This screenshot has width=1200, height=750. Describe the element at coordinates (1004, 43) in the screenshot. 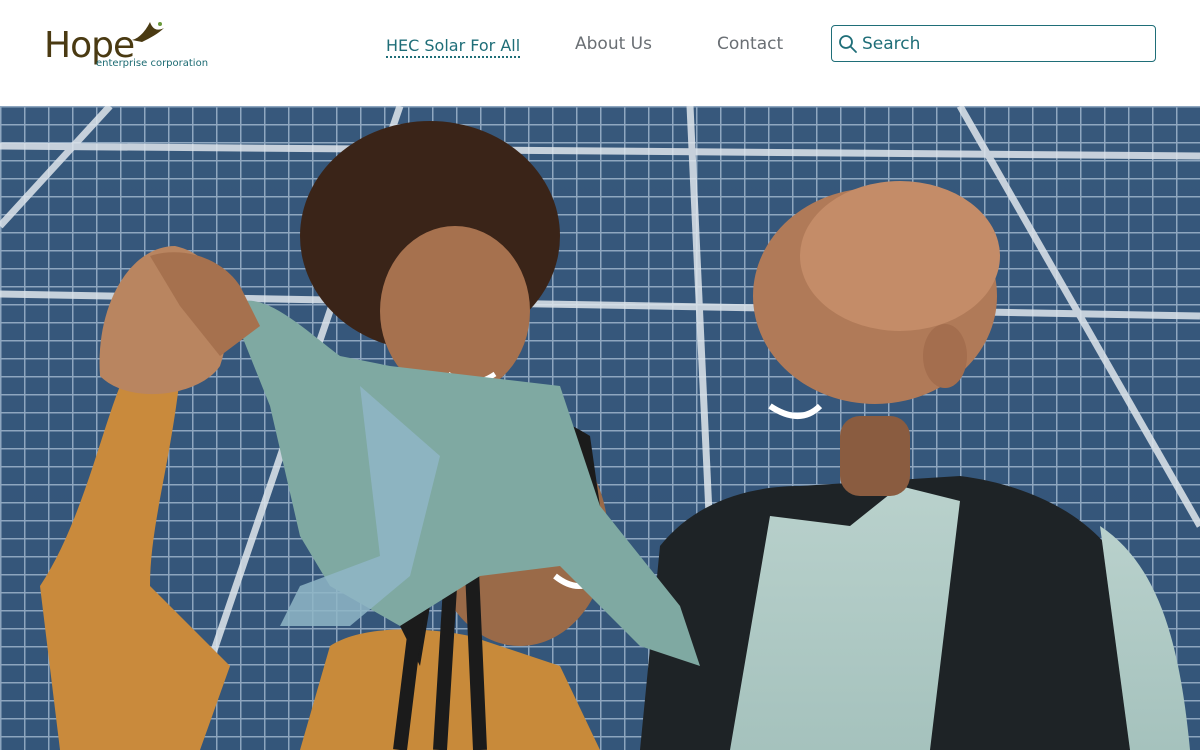

I see `search-input` at that location.